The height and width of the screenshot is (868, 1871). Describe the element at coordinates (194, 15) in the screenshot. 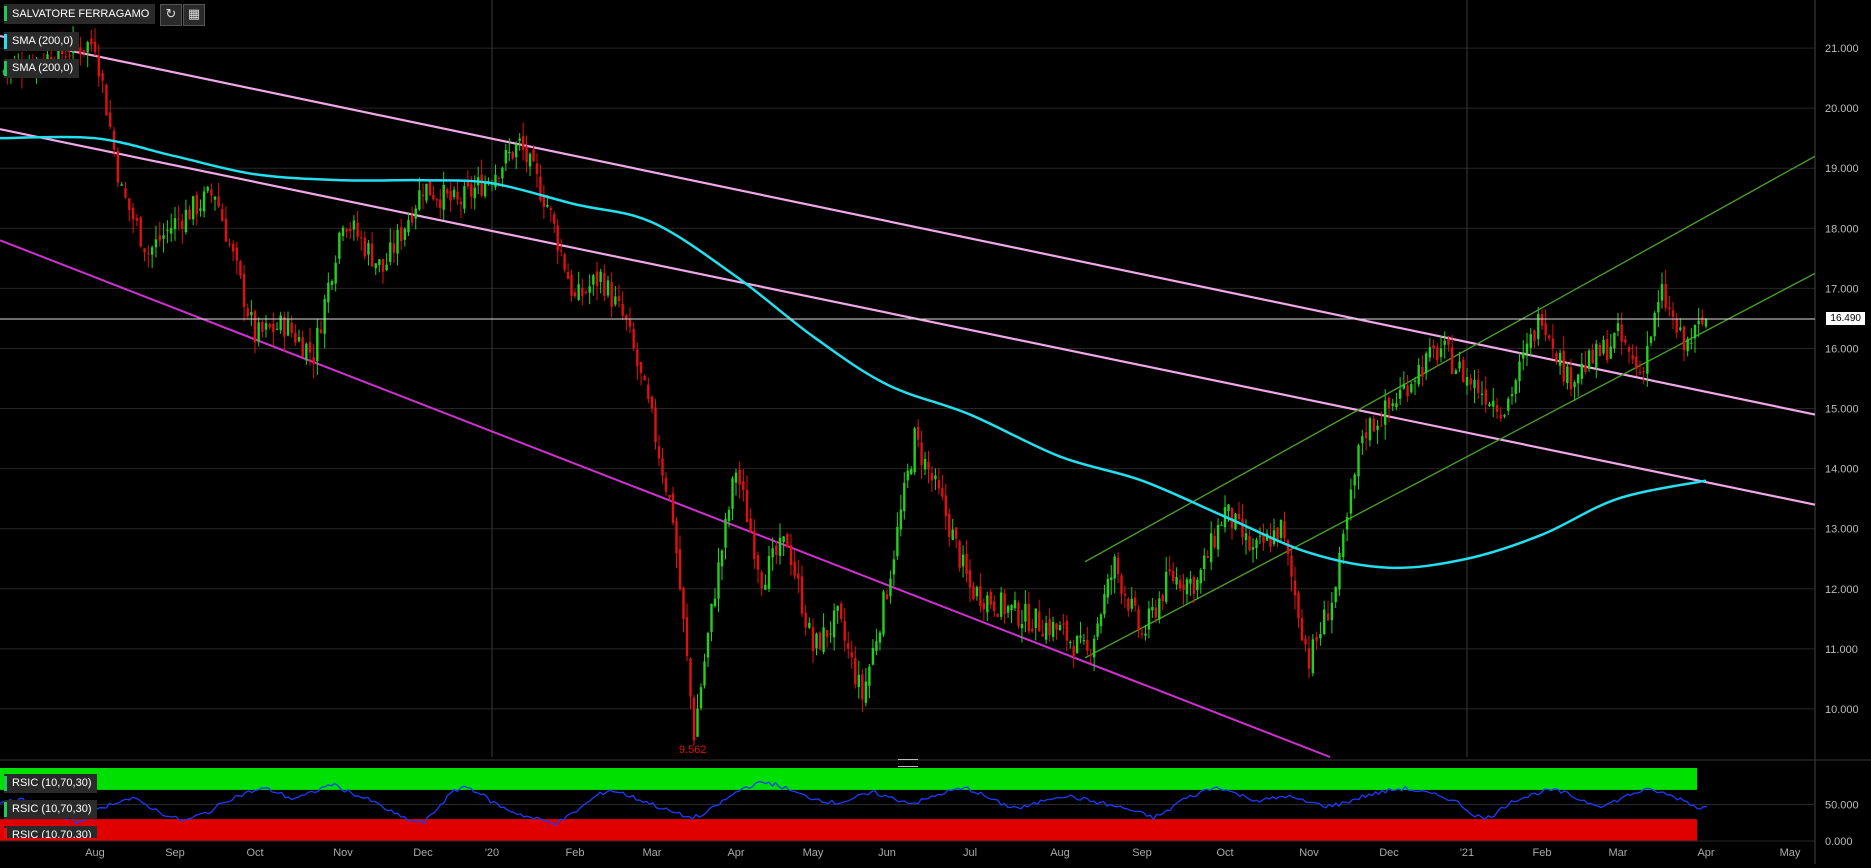

I see `calendar-button: ▦` at that location.